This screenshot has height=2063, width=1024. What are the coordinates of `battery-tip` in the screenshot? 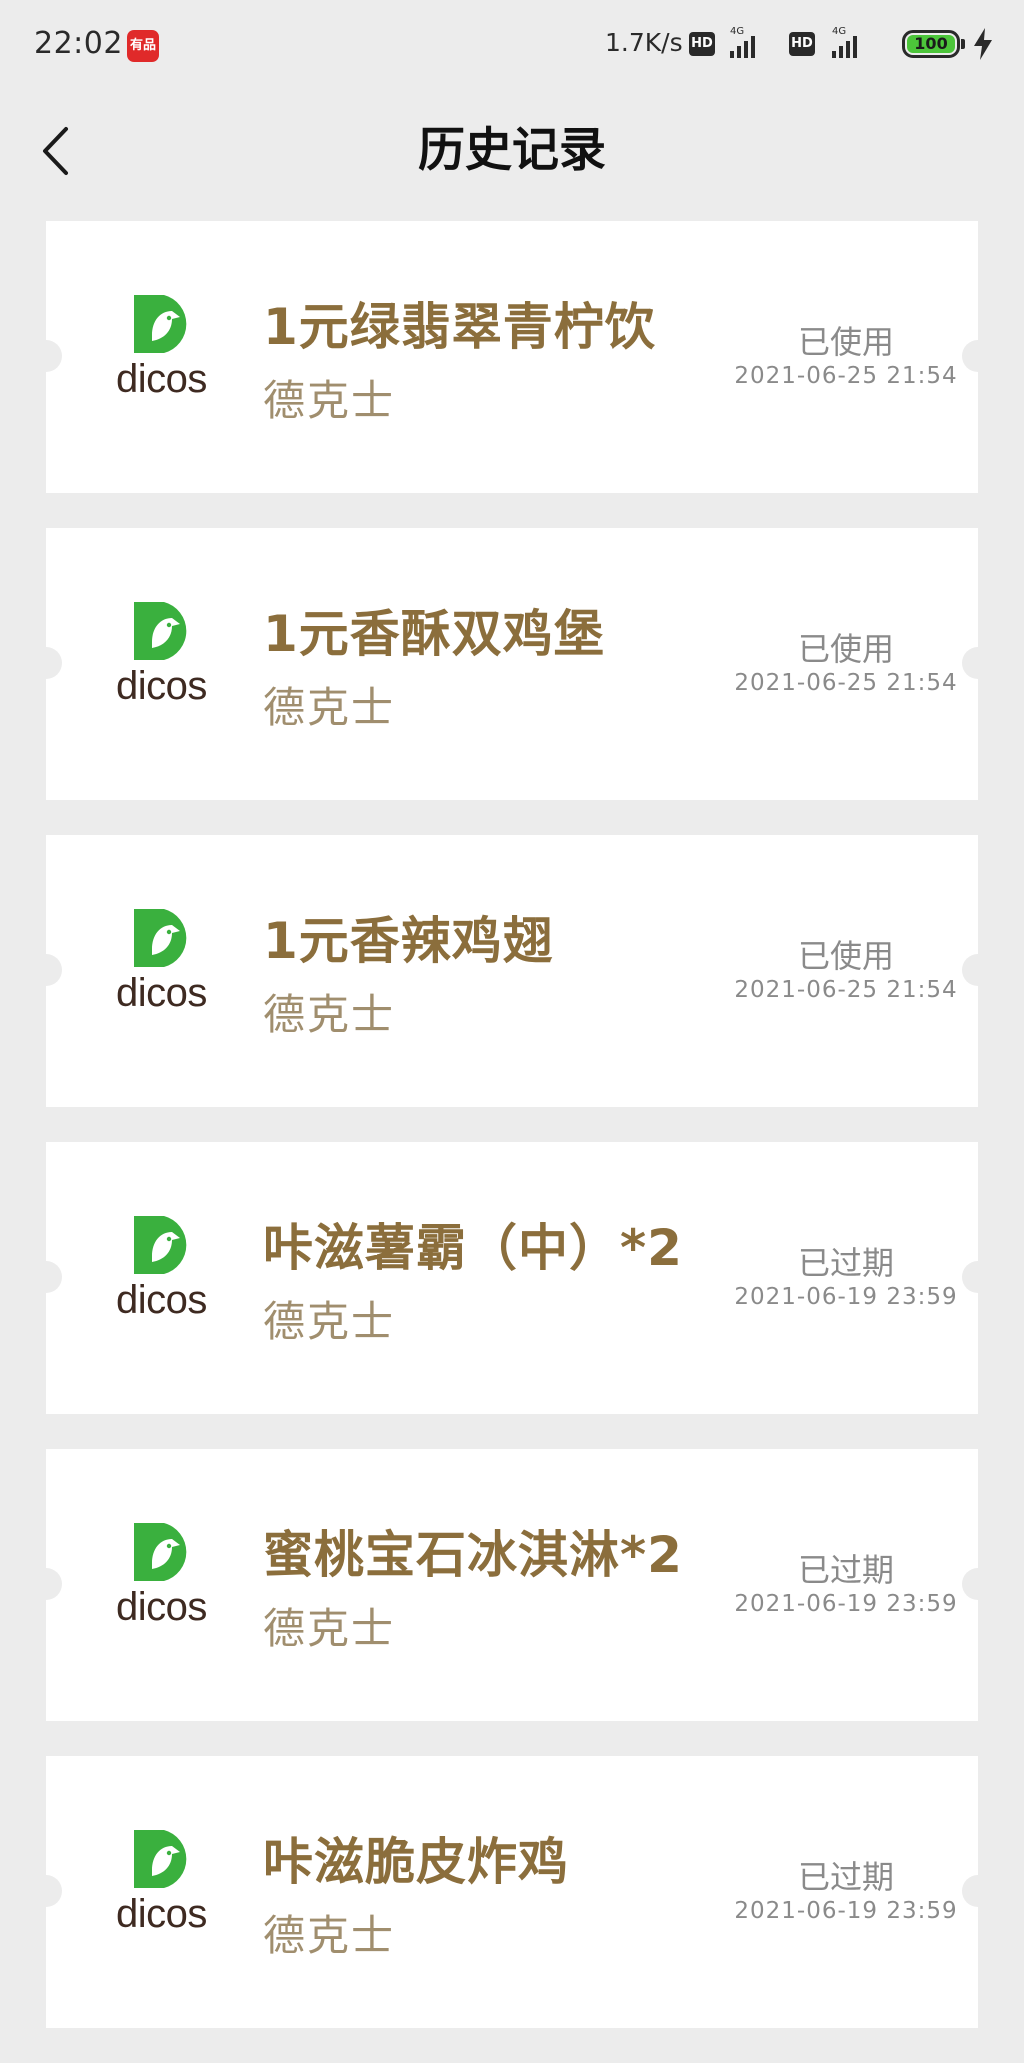 It's located at (963, 44).